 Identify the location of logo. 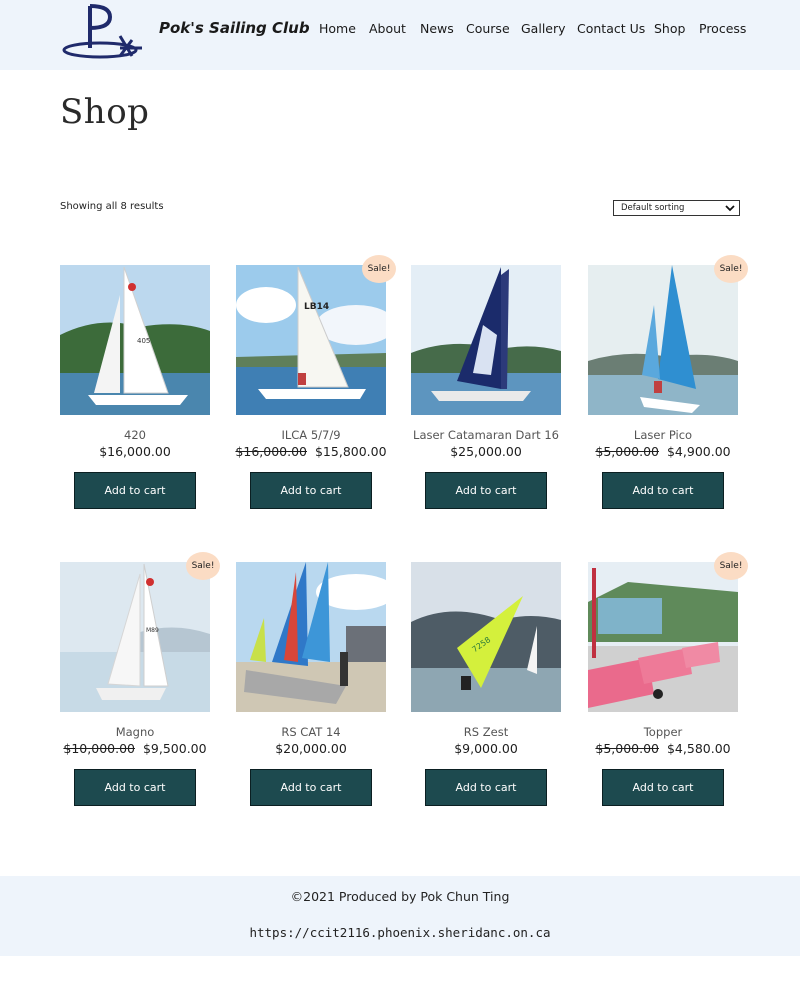
(103, 31).